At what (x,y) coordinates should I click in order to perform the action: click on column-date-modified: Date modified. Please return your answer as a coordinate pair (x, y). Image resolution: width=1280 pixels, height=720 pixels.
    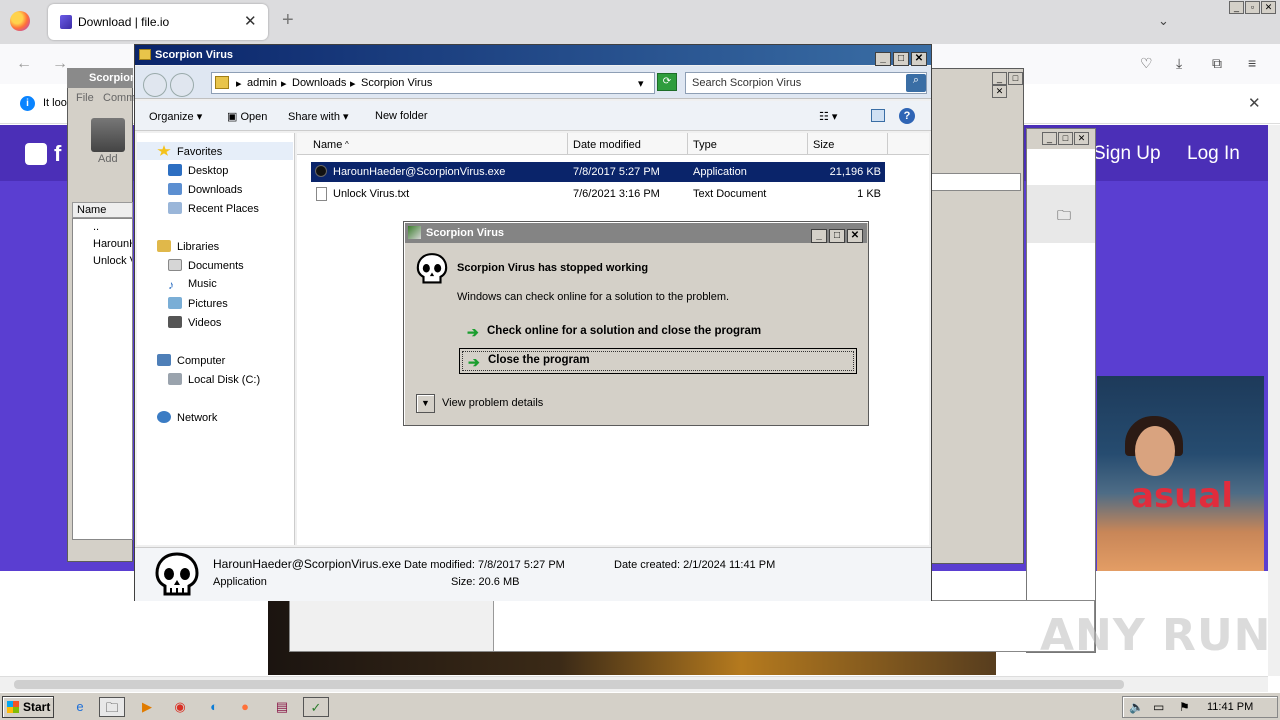
    Looking at the image, I should click on (607, 145).